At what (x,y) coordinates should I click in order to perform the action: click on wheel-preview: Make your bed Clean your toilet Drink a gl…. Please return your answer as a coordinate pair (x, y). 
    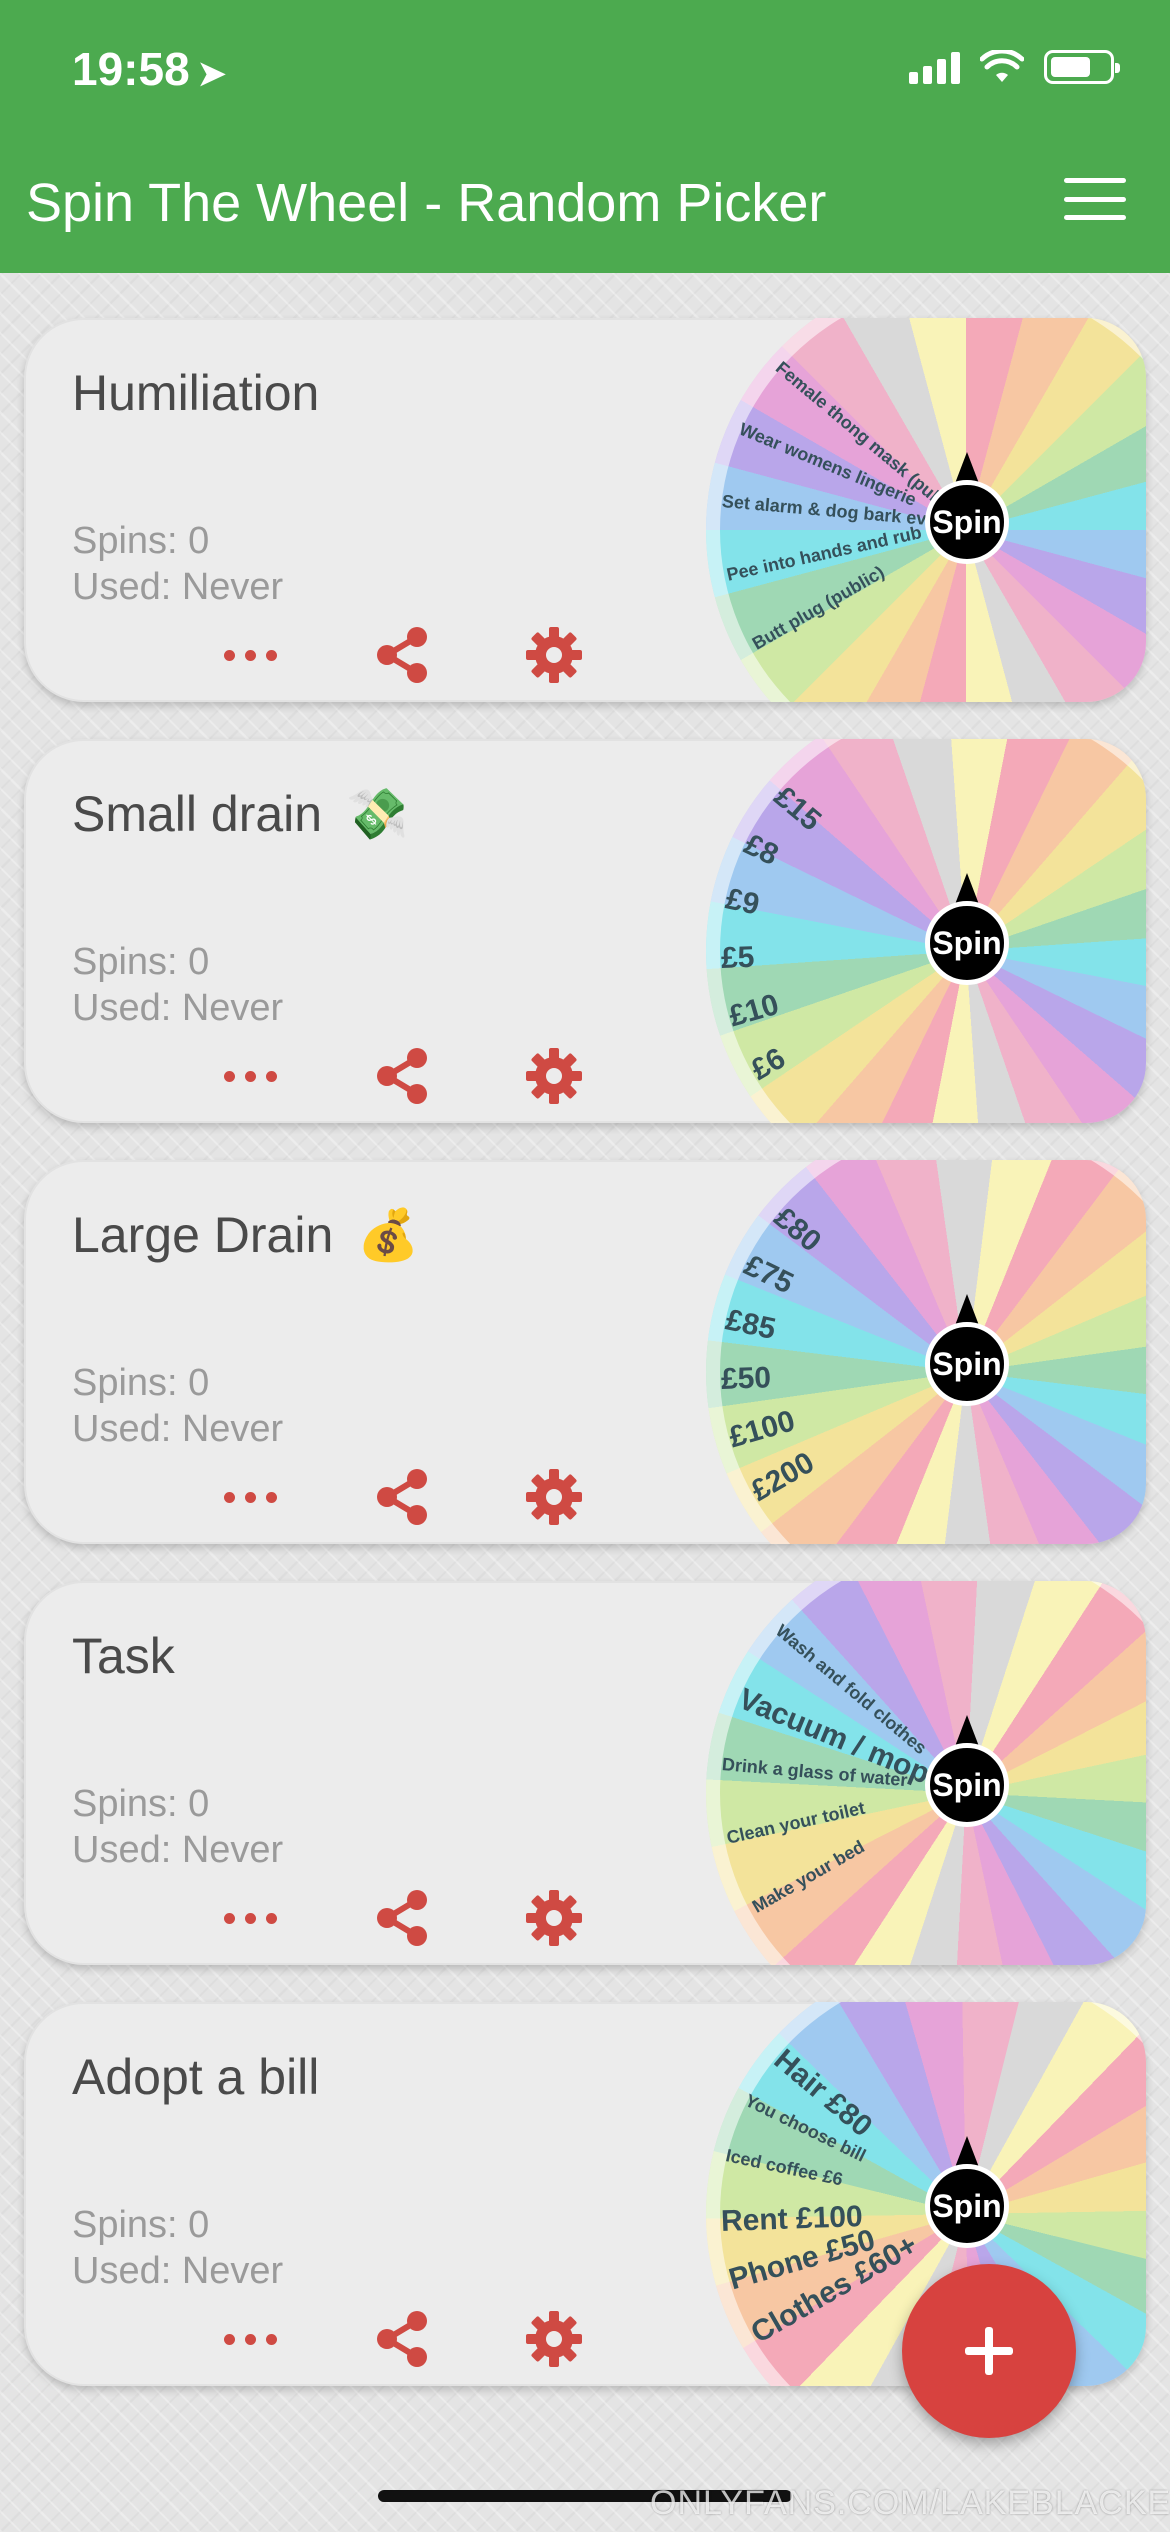
    Looking at the image, I should click on (926, 1773).